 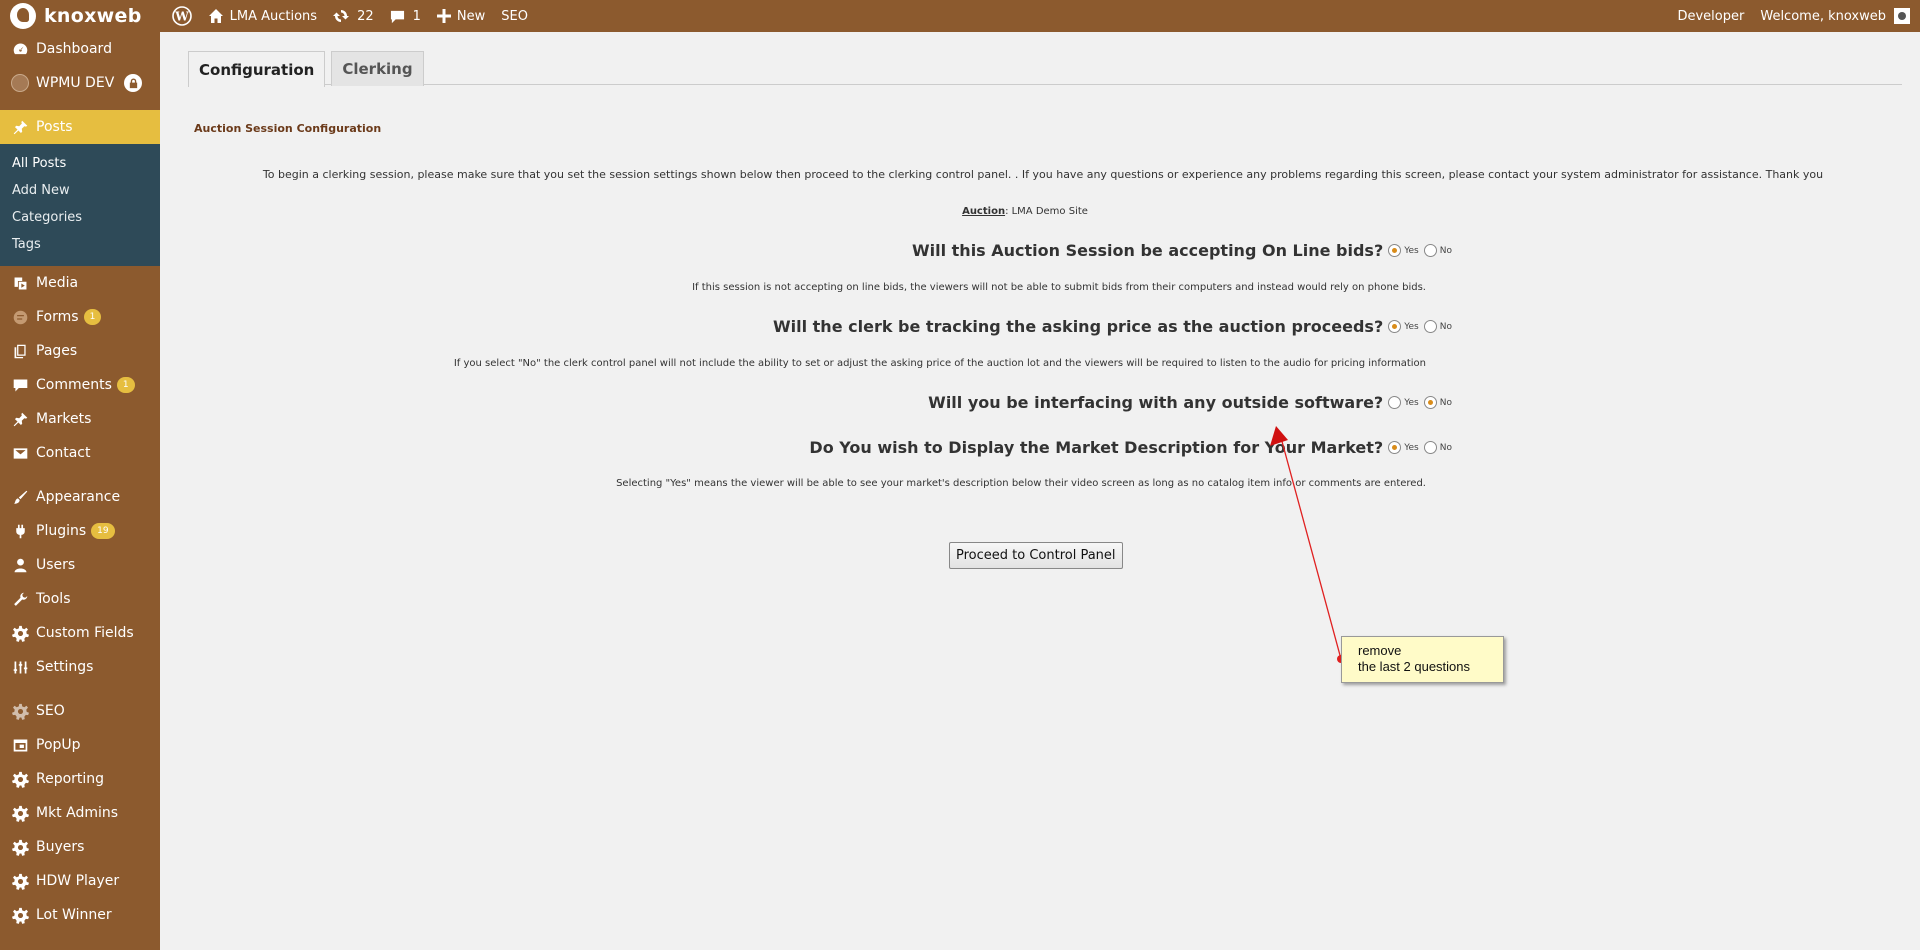 I want to click on menu-label: Mkt Admins, so click(x=77, y=813).